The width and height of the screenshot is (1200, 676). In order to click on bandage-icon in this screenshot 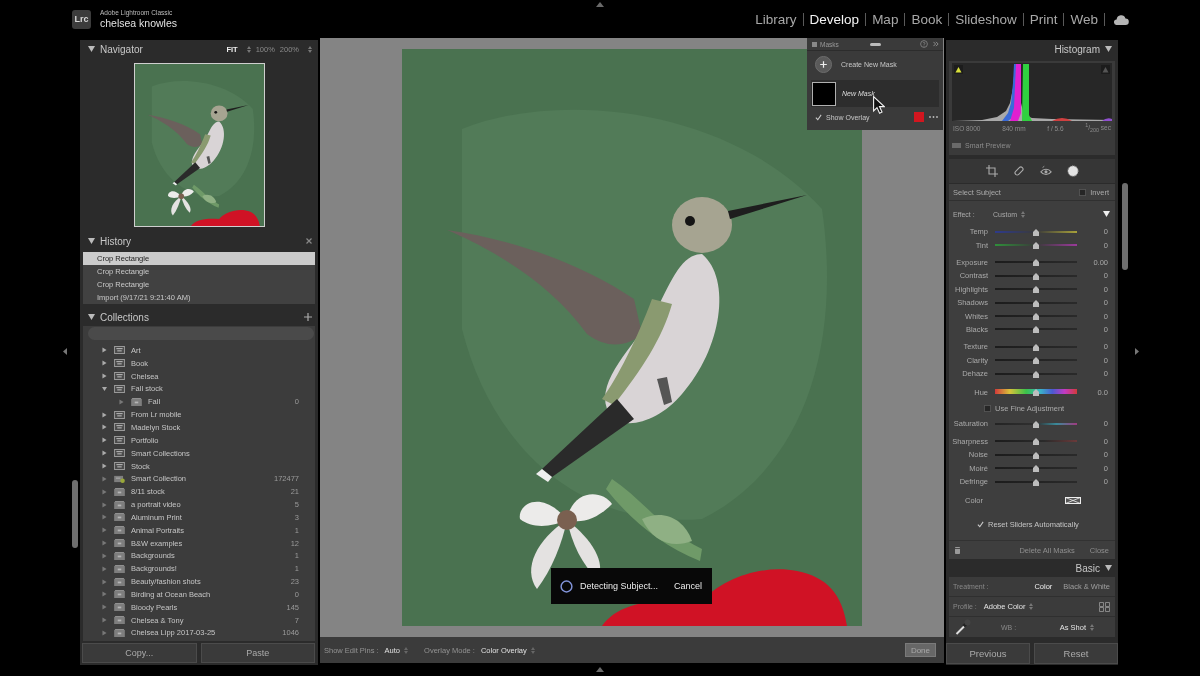, I will do `click(1018, 171)`.